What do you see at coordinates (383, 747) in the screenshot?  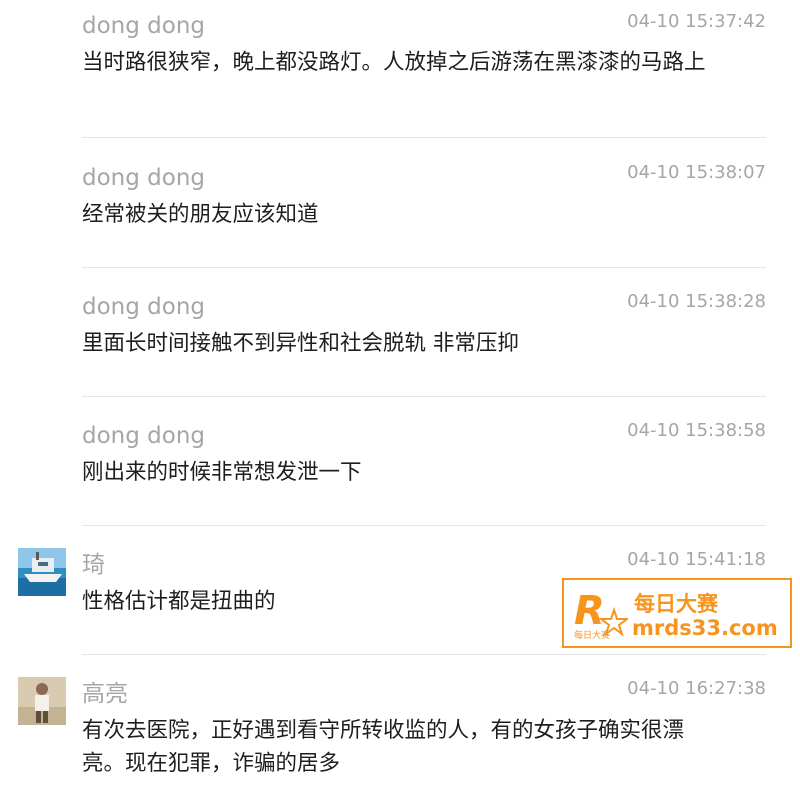 I see `comment-text: 有次去医院，正好遇到看守所转收监的人，有的女孩子确实很漂亮。现在犯罪，诈骗的居多` at bounding box center [383, 747].